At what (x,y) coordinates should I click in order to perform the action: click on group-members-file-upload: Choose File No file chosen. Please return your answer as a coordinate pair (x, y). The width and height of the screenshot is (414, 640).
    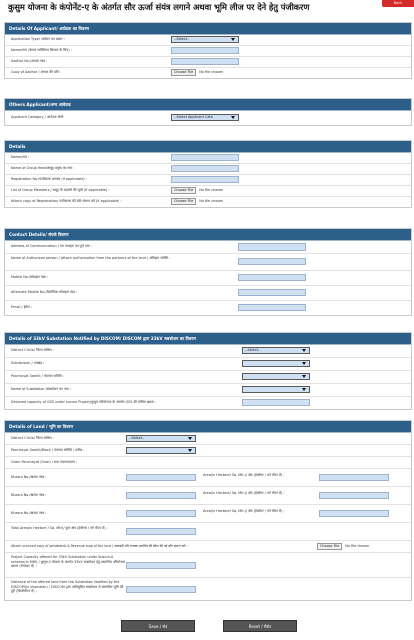
    Looking at the image, I should click on (197, 190).